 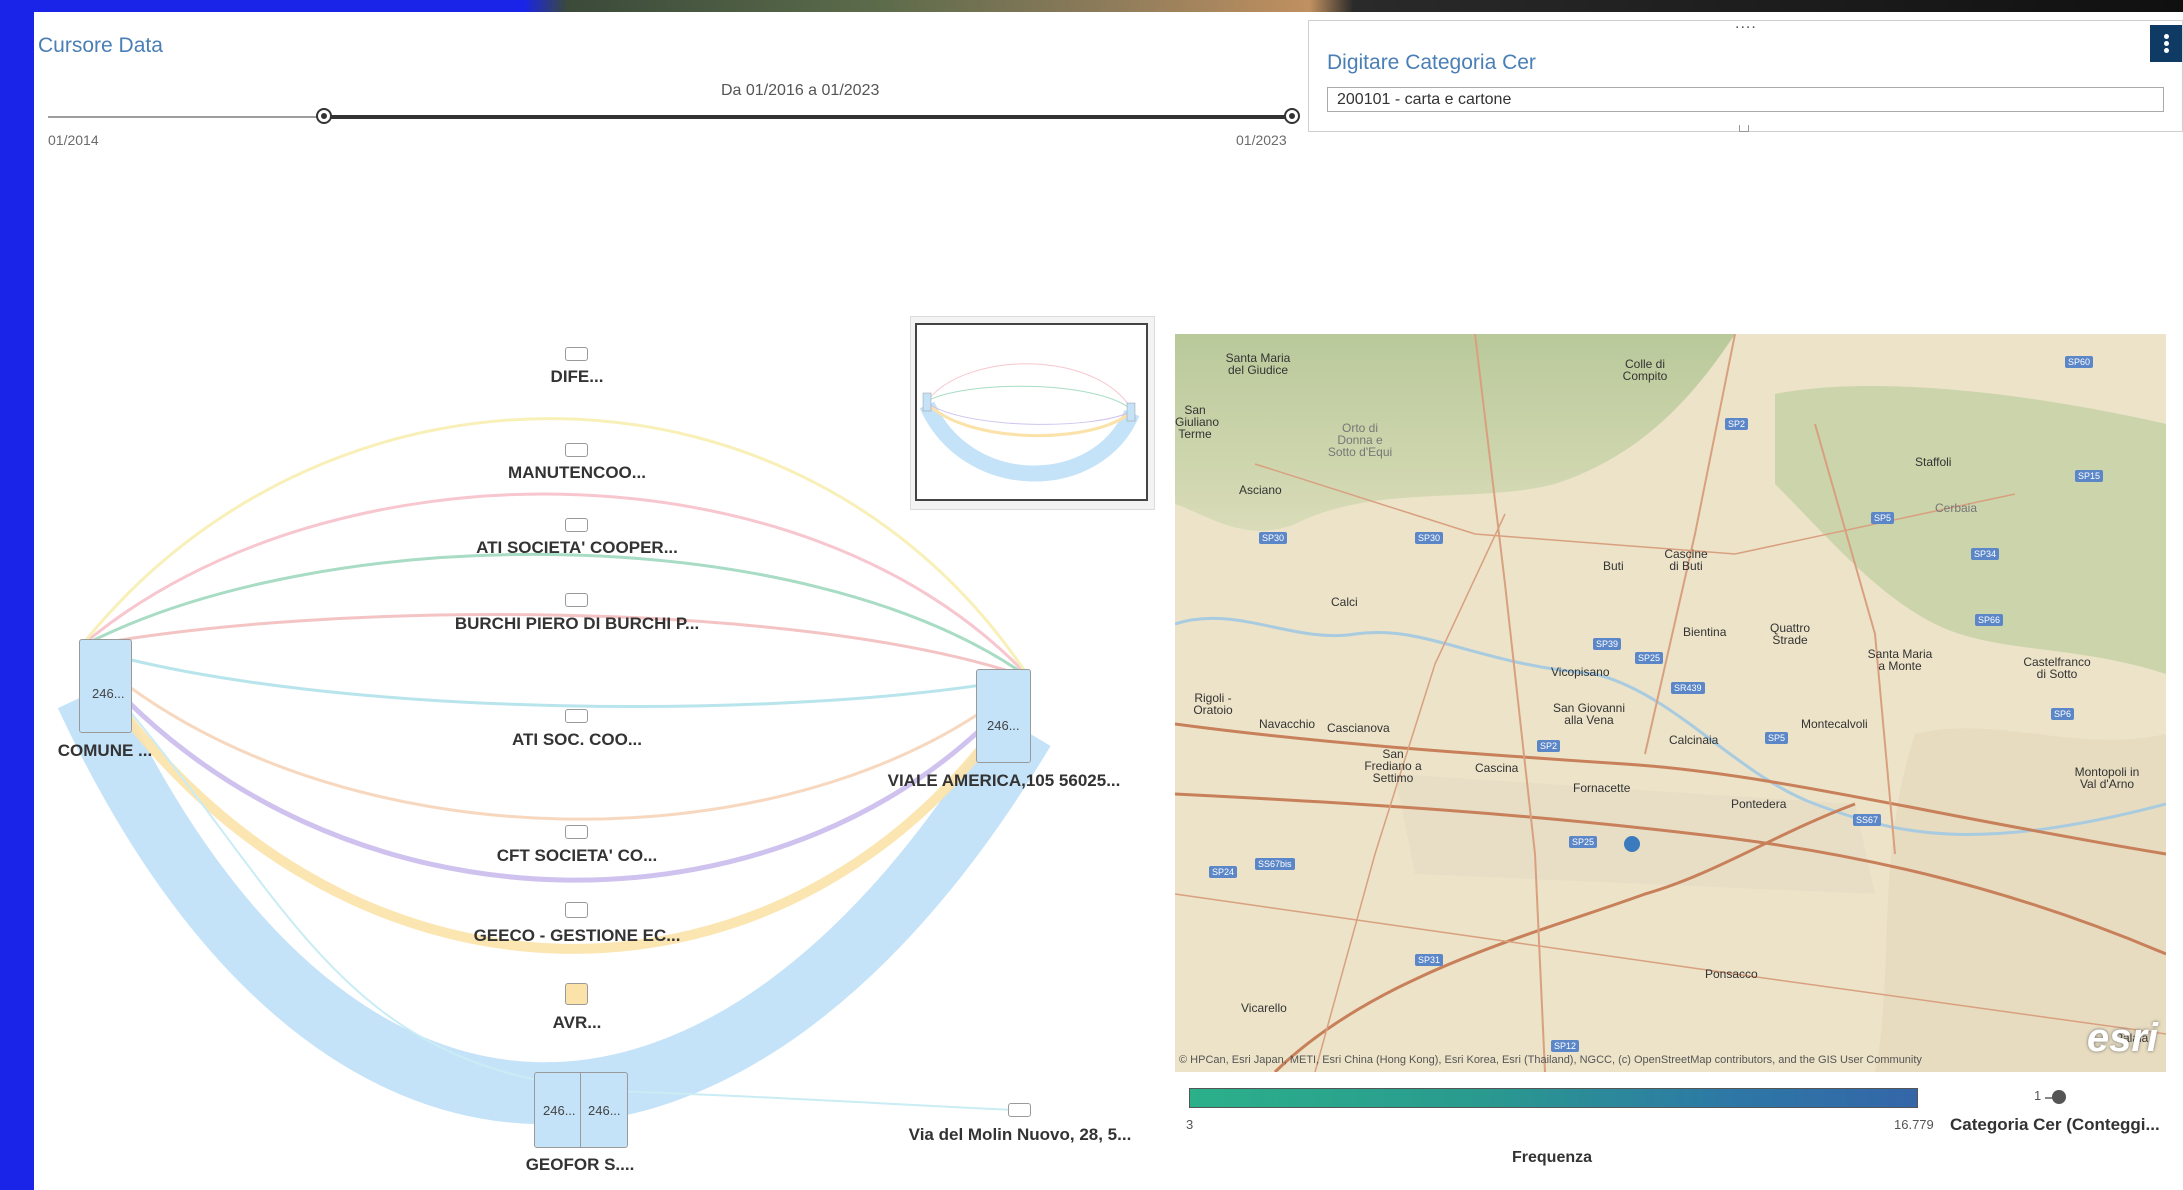 What do you see at coordinates (1607, 644) in the screenshot?
I see `road-shield: SP39` at bounding box center [1607, 644].